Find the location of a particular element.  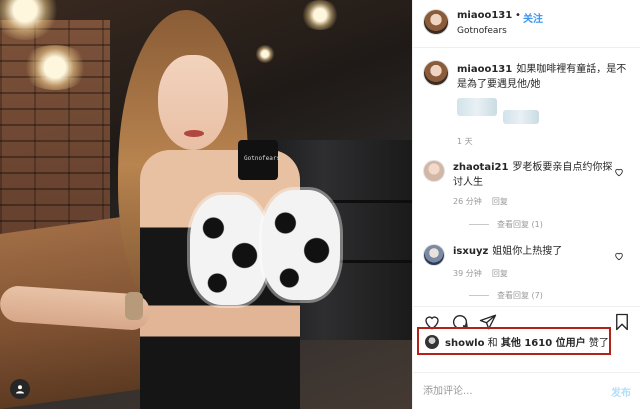

post-header: miaoo131 • 关注 Gotnofears is located at coordinates (526, 24).